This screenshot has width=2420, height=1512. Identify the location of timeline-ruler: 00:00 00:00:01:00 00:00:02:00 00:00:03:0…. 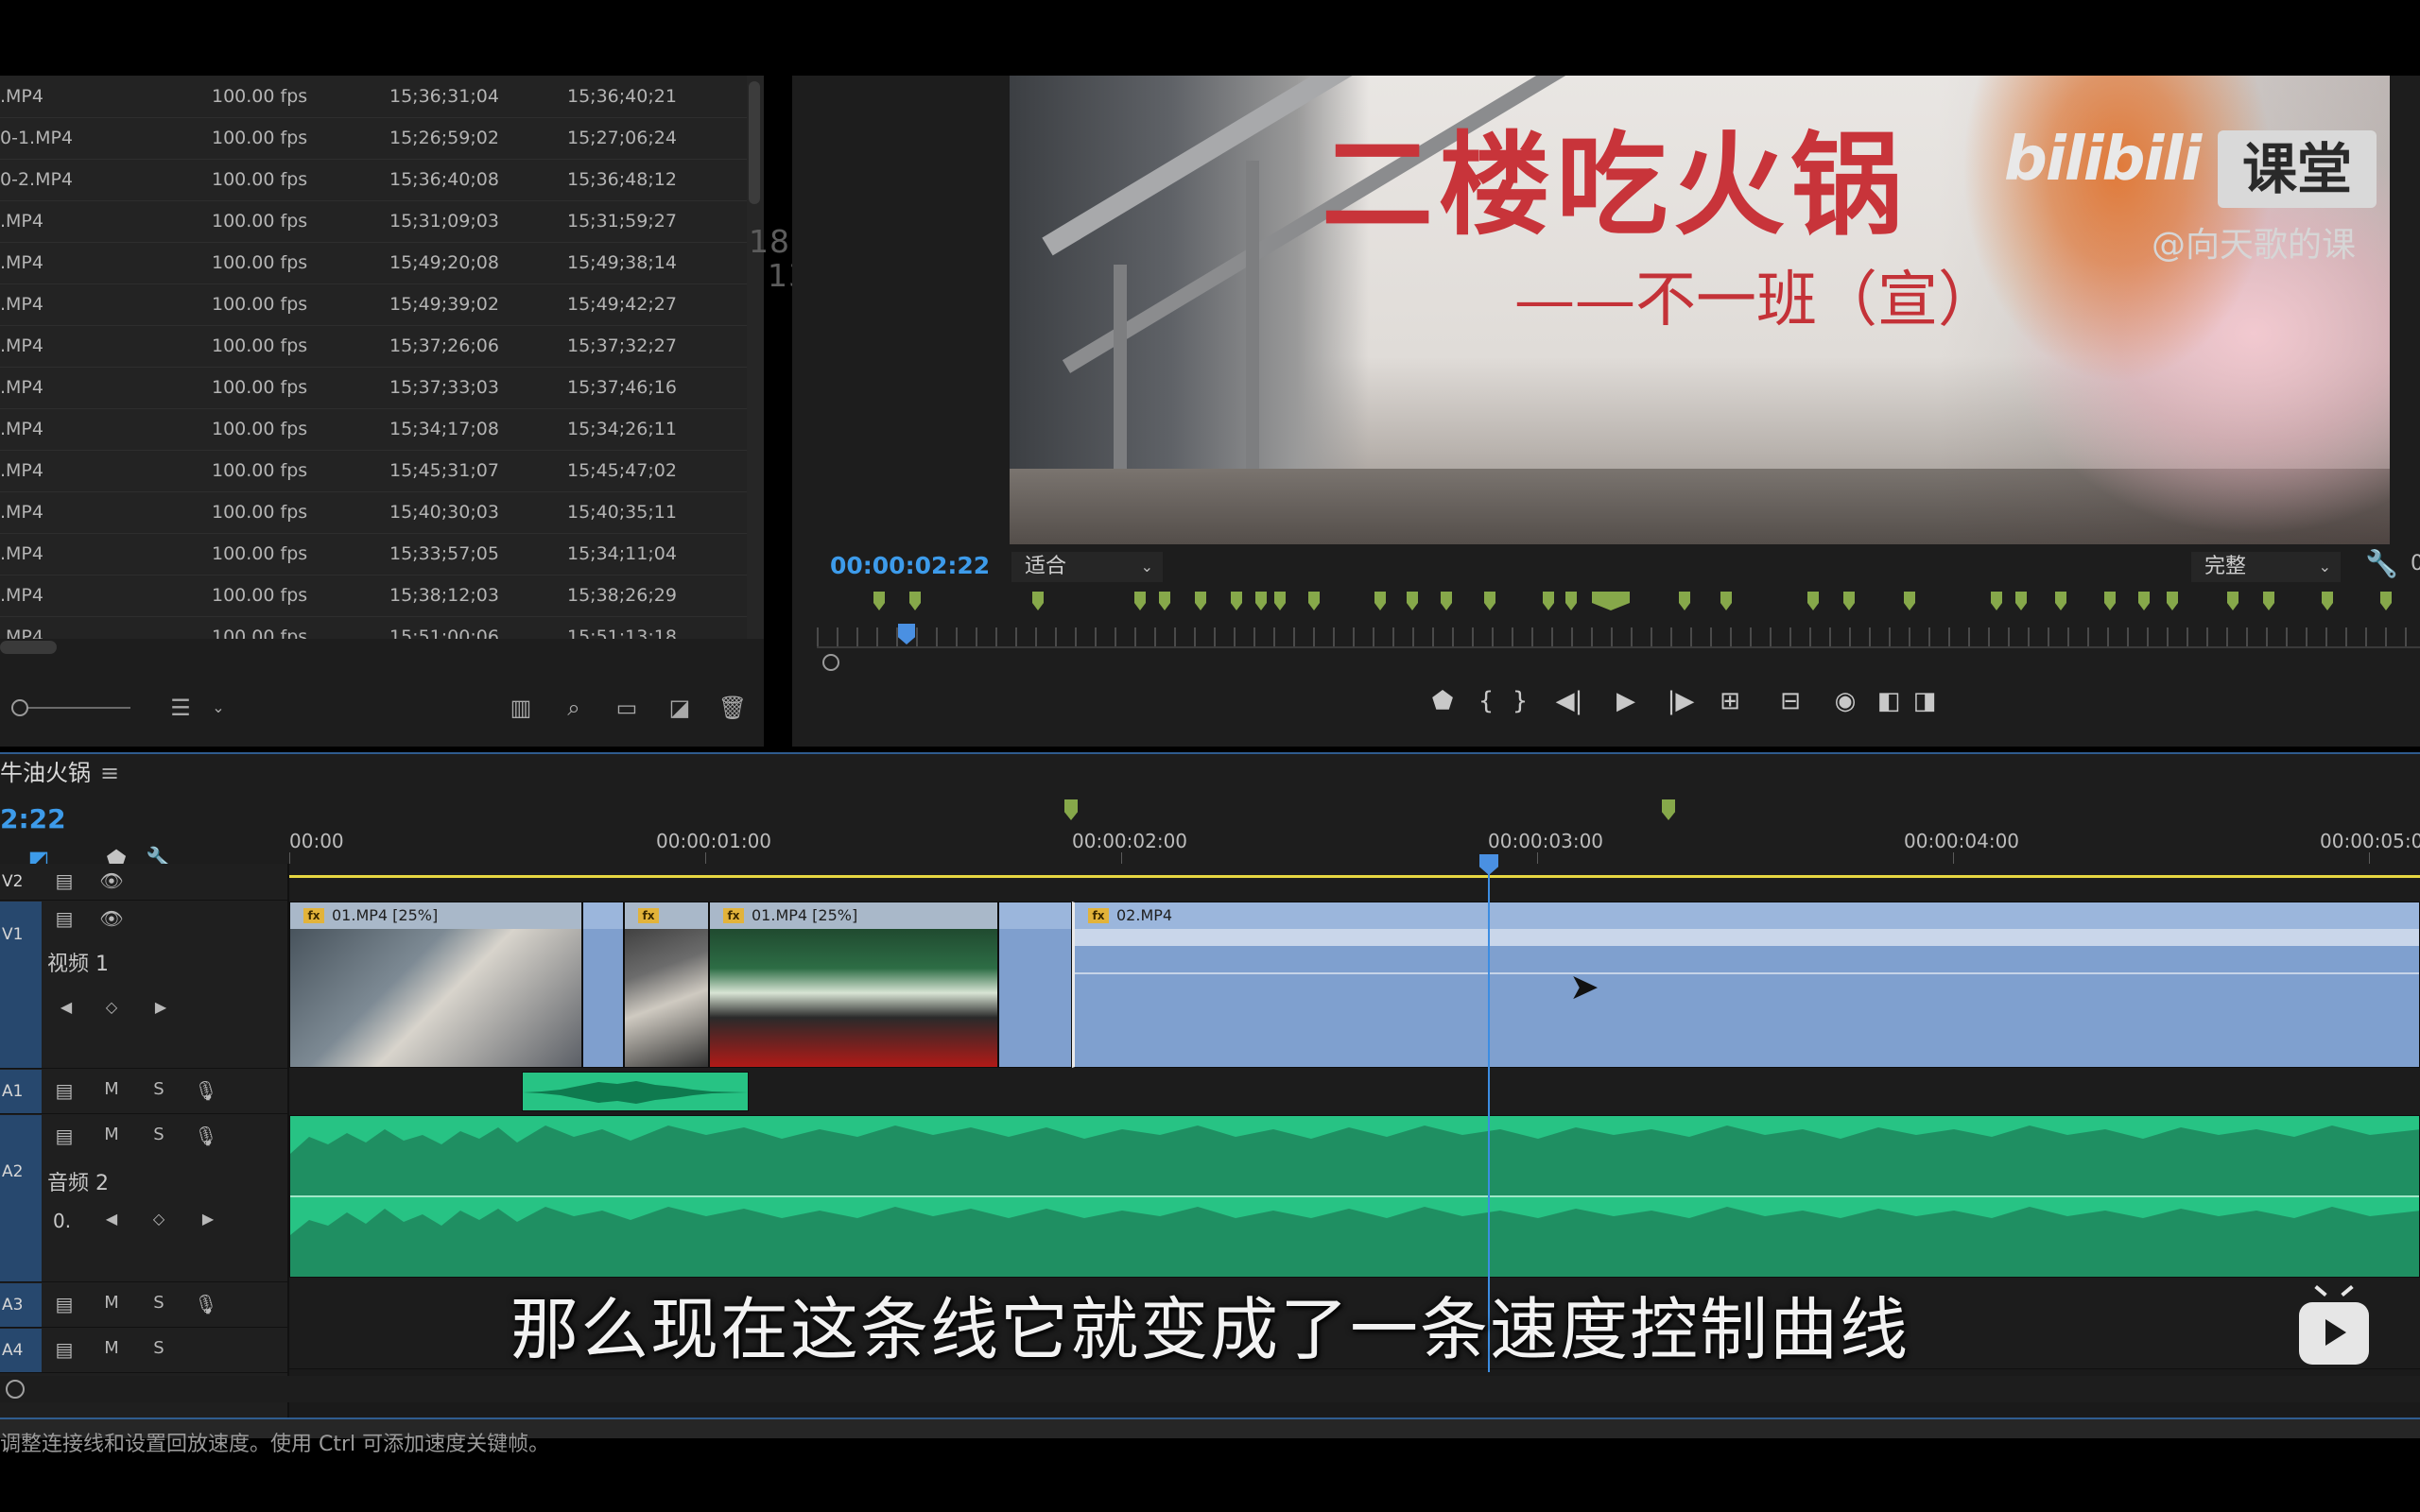
(1354, 838).